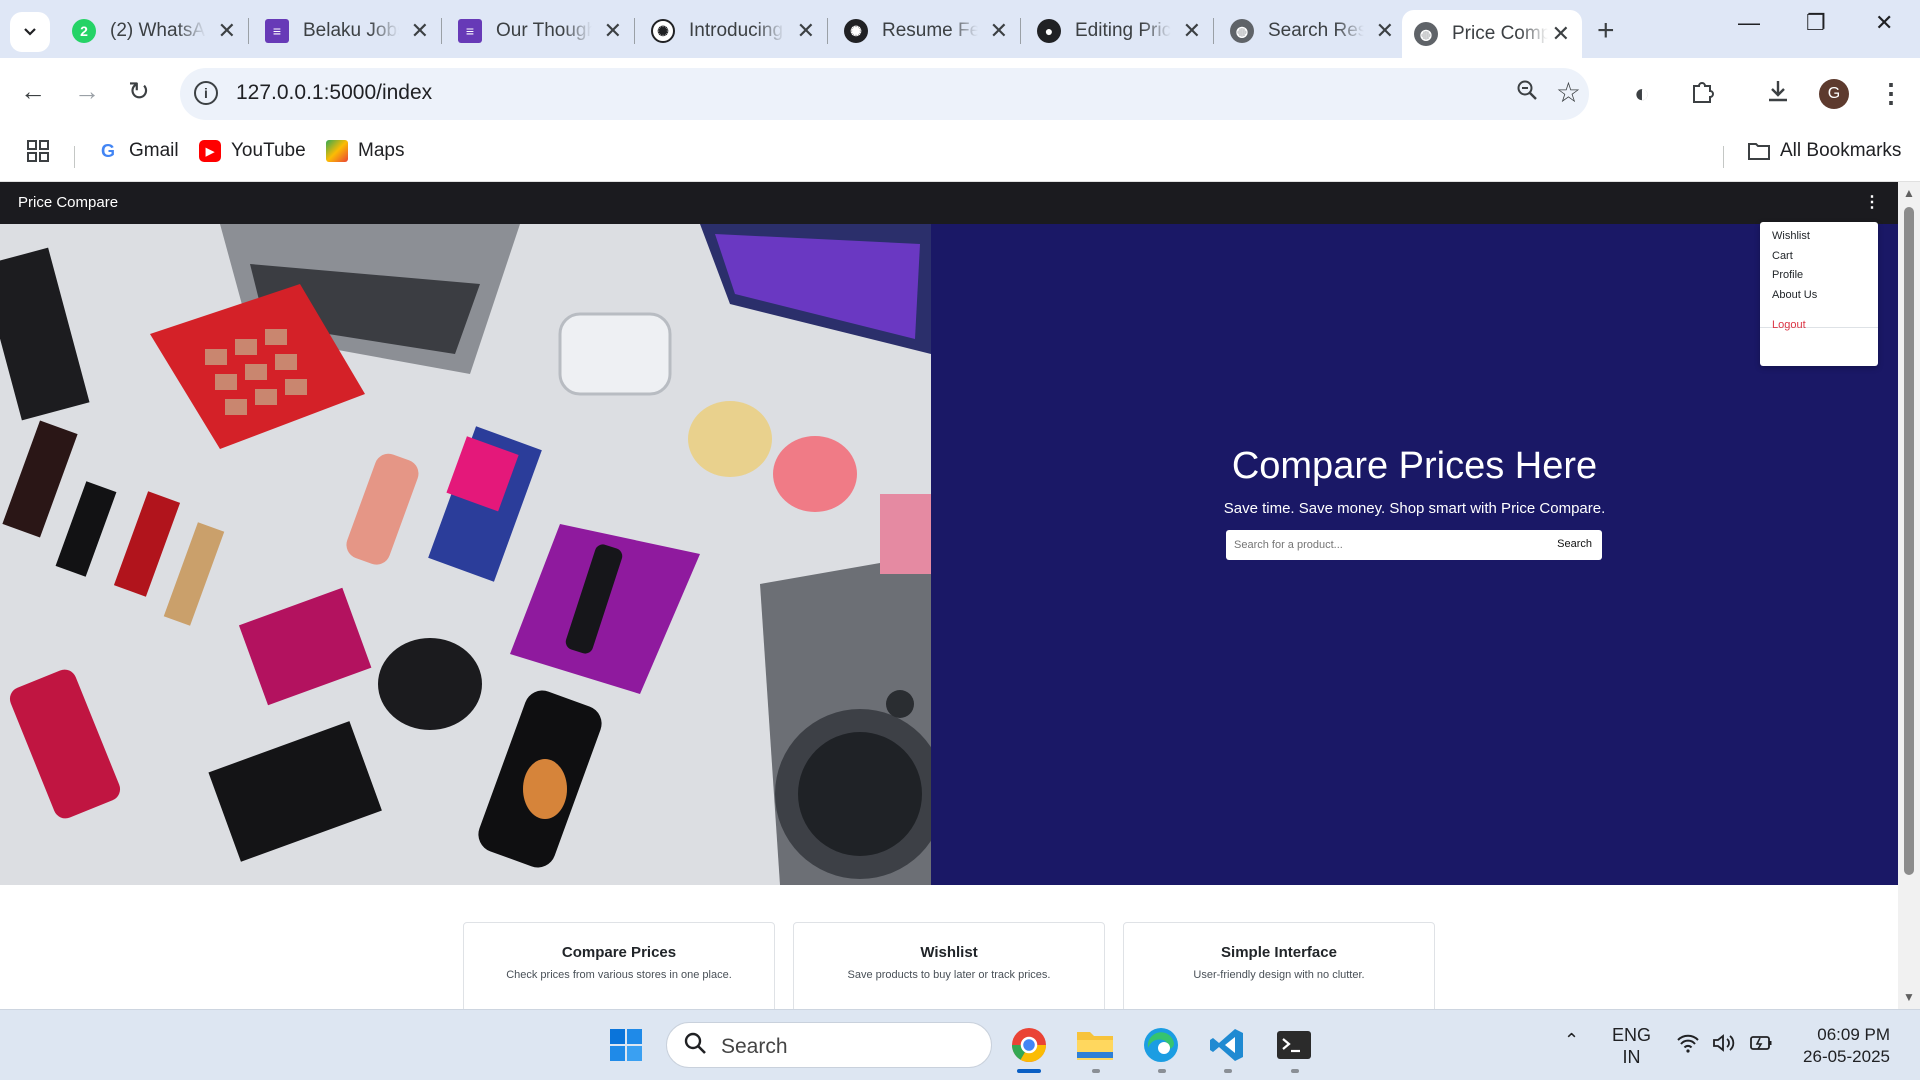  Describe the element at coordinates (210, 151) in the screenshot. I see `youtube-icon: ▶` at that location.